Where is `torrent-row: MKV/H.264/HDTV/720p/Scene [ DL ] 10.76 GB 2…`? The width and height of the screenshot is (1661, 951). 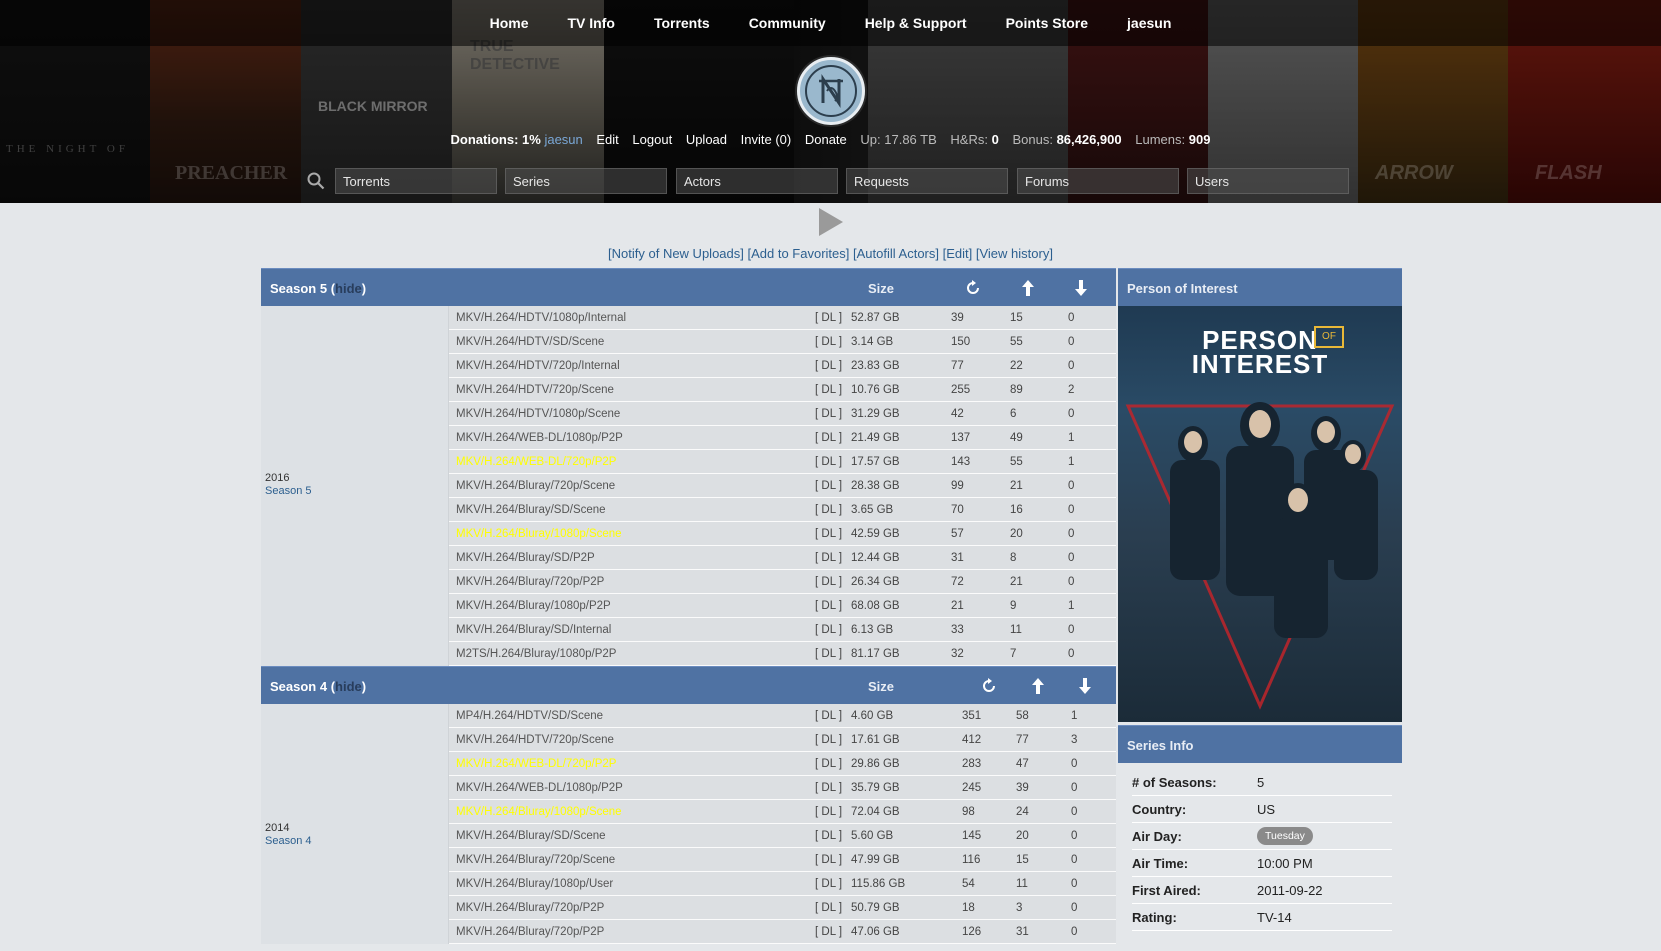
torrent-row: MKV/H.264/HDTV/720p/Scene [ DL ] 10.76 GB 2… is located at coordinates (782, 390).